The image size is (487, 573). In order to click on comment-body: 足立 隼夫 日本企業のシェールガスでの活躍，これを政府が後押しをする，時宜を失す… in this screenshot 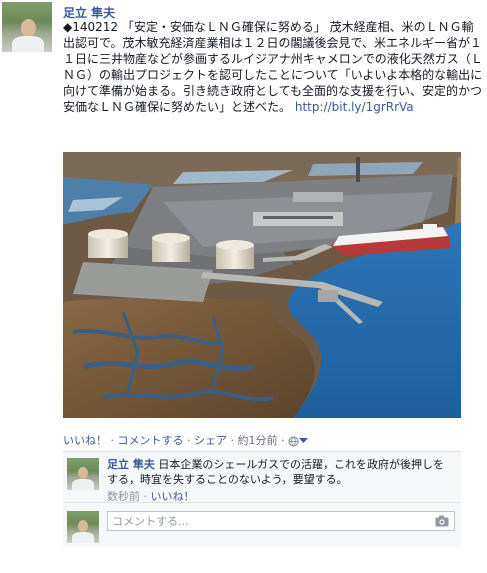, I will do `click(279, 472)`.